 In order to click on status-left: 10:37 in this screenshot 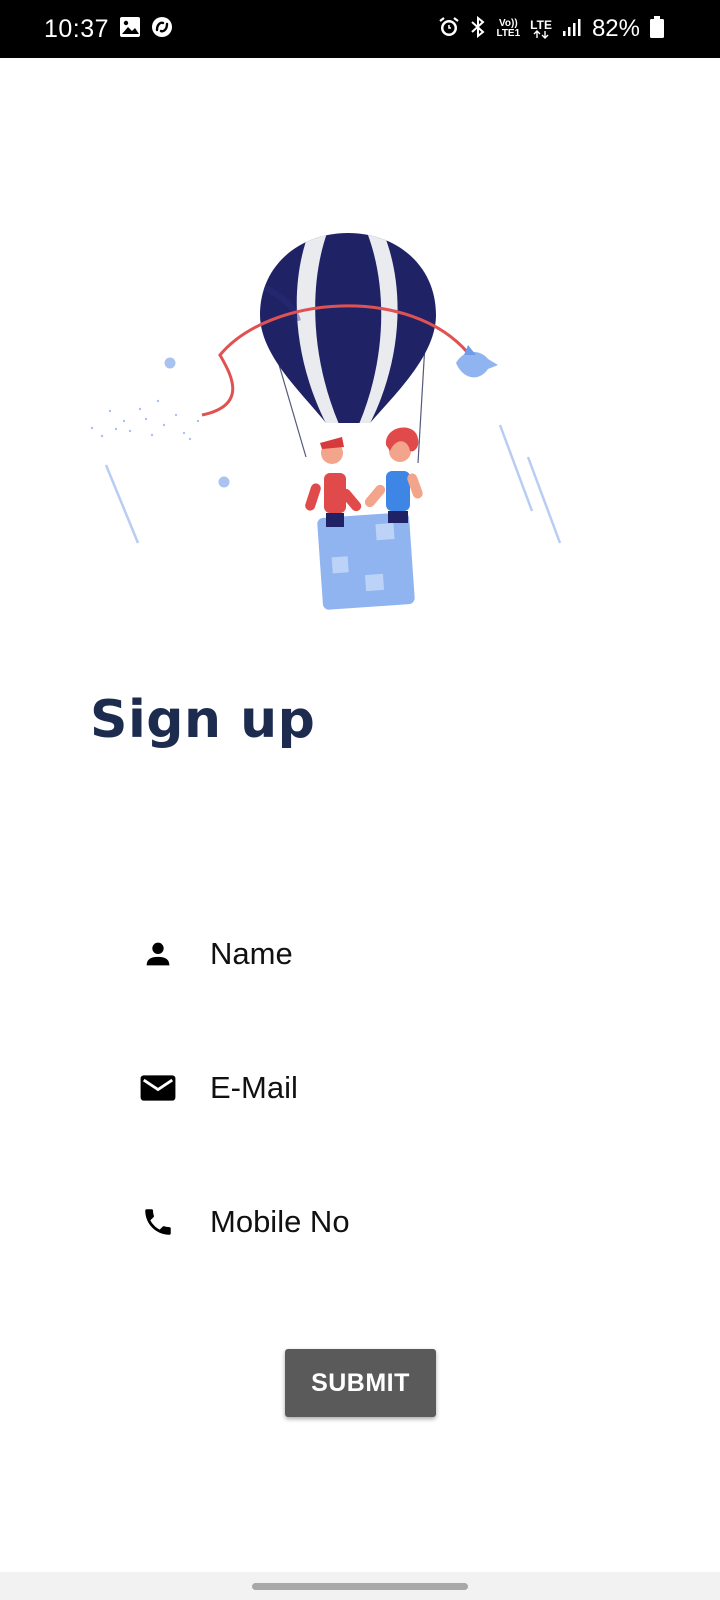, I will do `click(108, 29)`.